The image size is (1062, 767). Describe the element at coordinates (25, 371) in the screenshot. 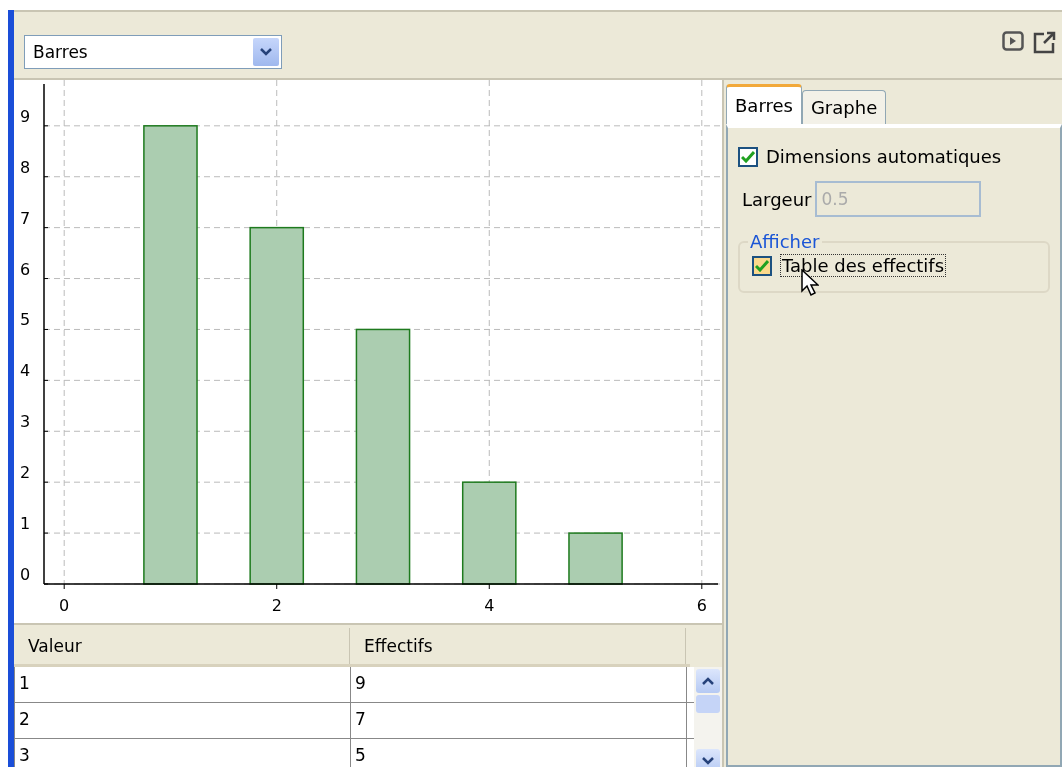

I see `y-tick-label: 4` at that location.